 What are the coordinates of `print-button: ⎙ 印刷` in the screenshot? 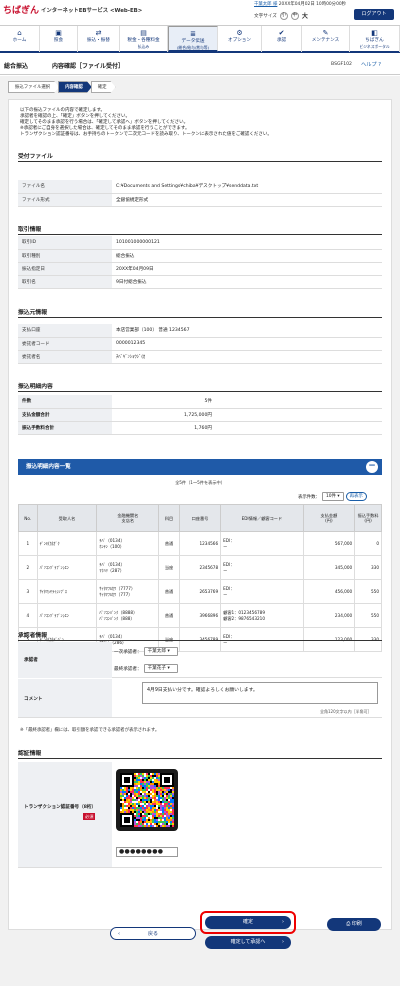 It's located at (354, 924).